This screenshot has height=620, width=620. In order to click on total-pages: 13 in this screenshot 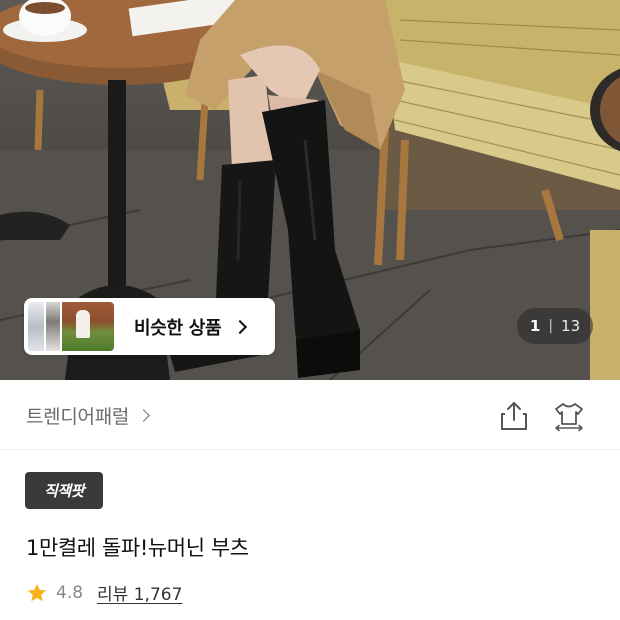, I will do `click(571, 326)`.